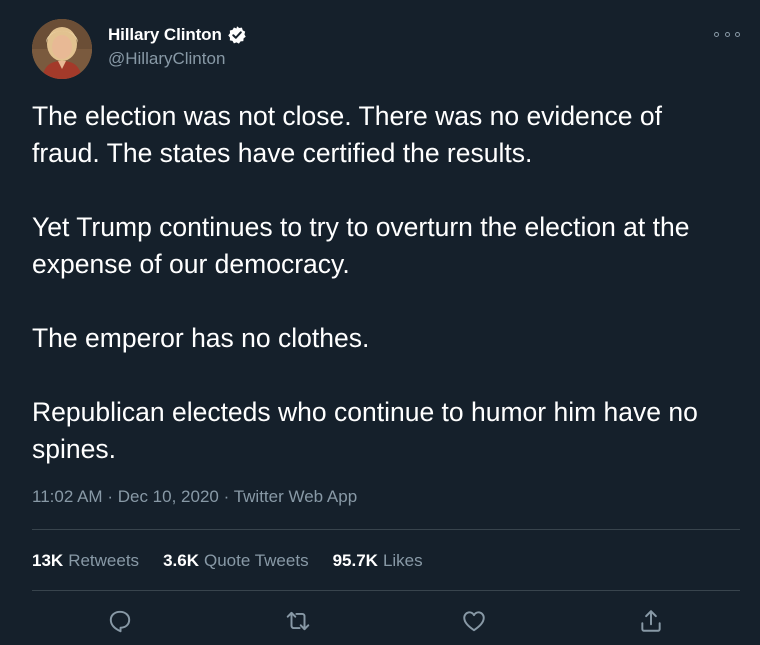  I want to click on share-icon, so click(651, 621).